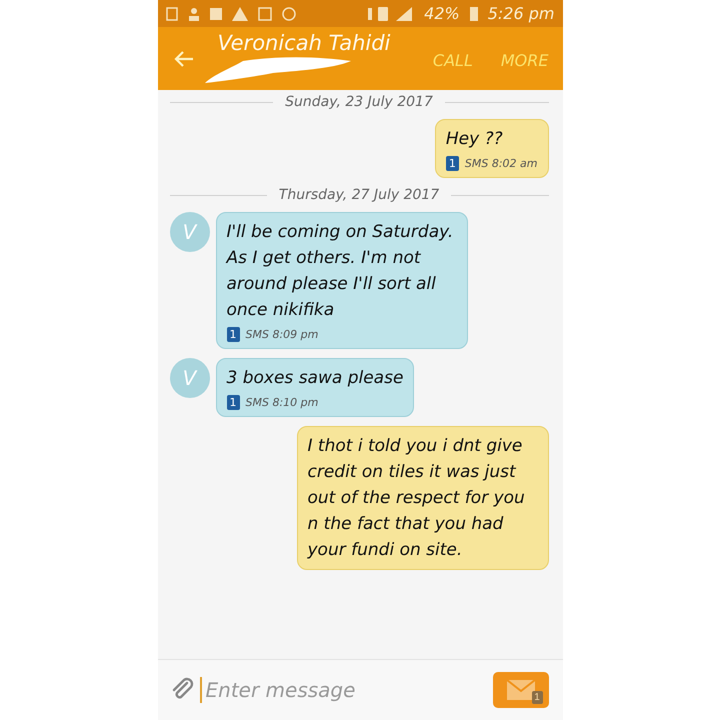 This screenshot has width=720, height=720. What do you see at coordinates (194, 13) in the screenshot?
I see `person-icon` at bounding box center [194, 13].